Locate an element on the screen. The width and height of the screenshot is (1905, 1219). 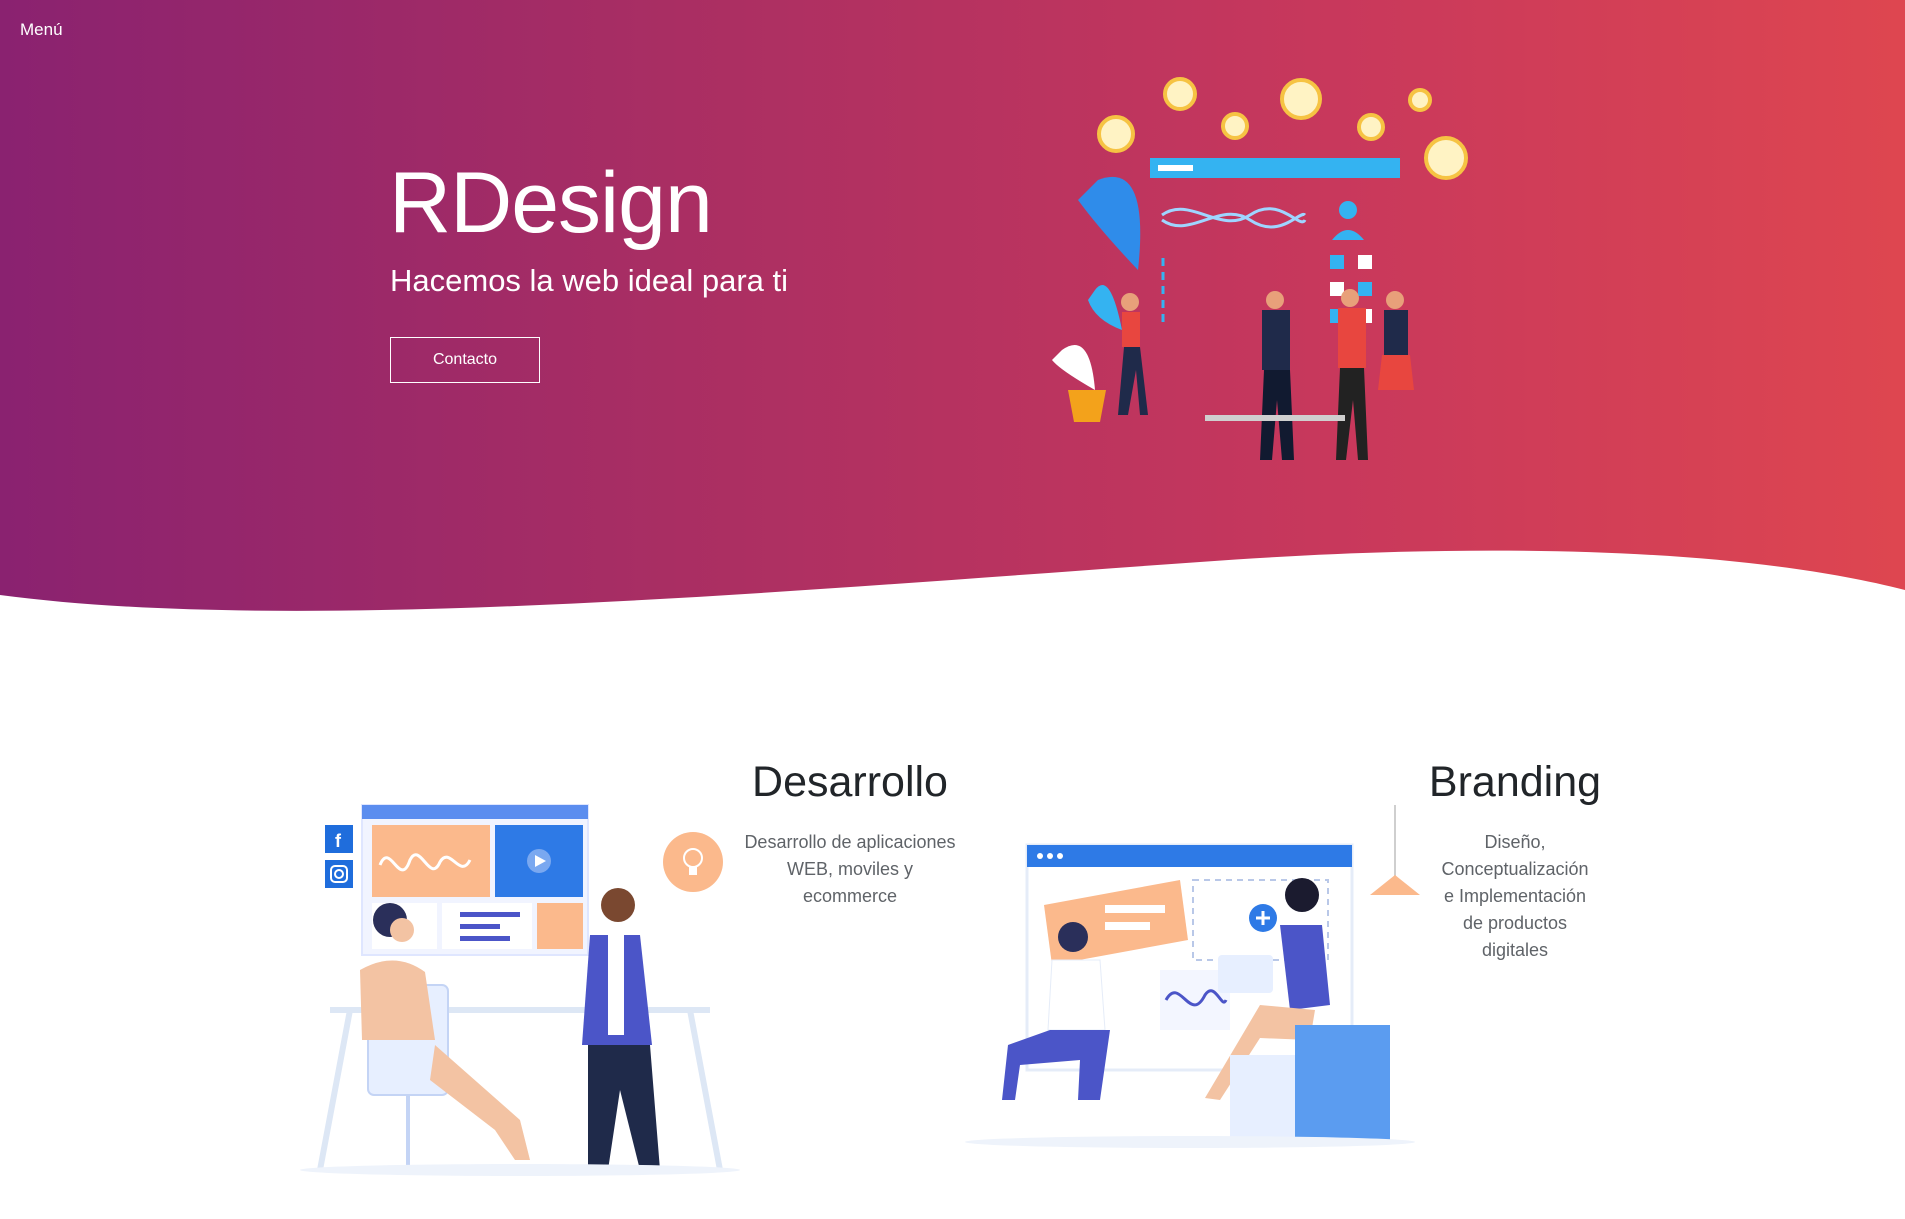
blue-box is located at coordinates (1342, 1082).